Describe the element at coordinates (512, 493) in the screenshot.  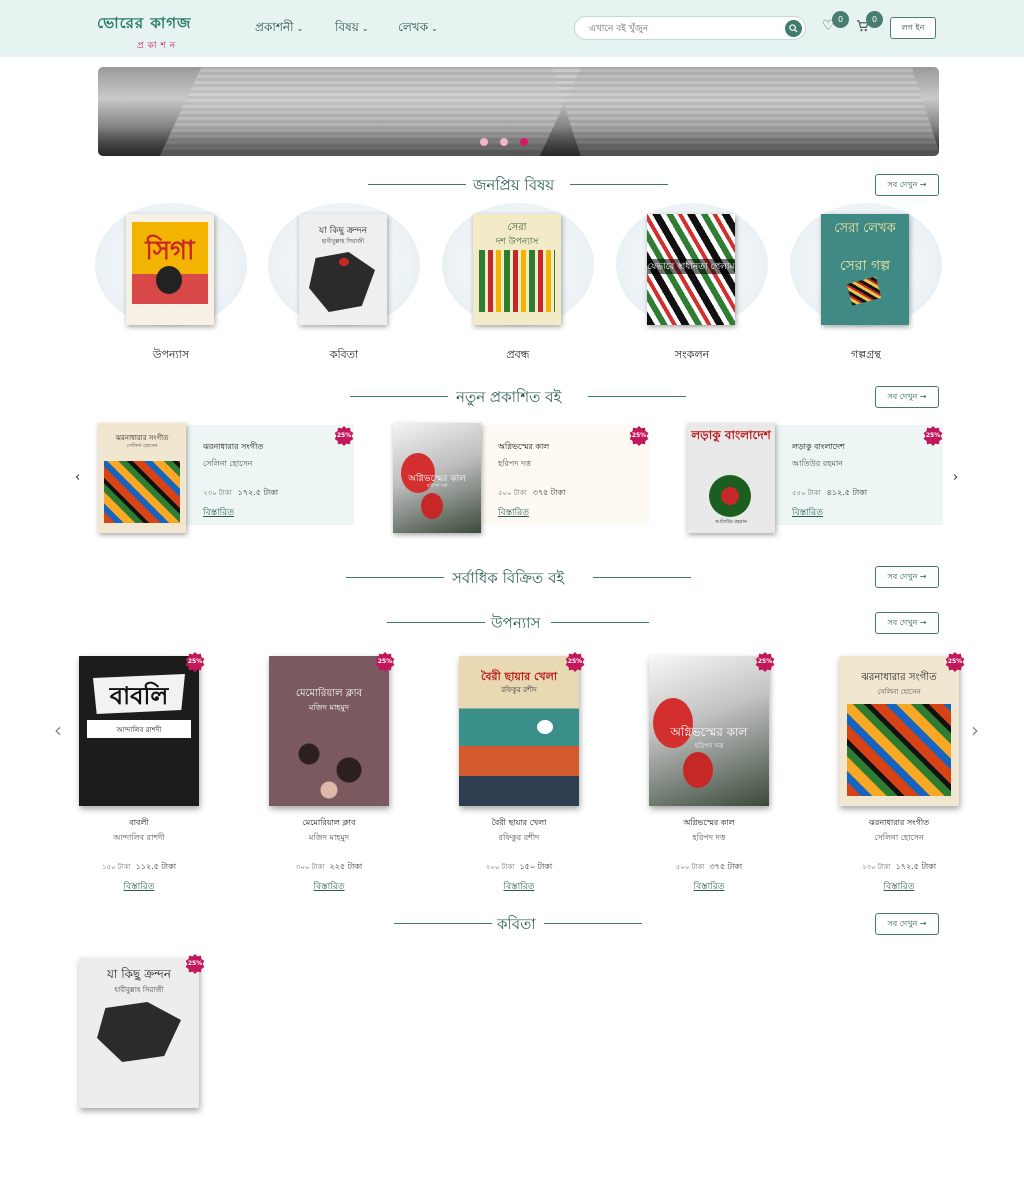
I see `old-price: ৫০০ টাকা` at that location.